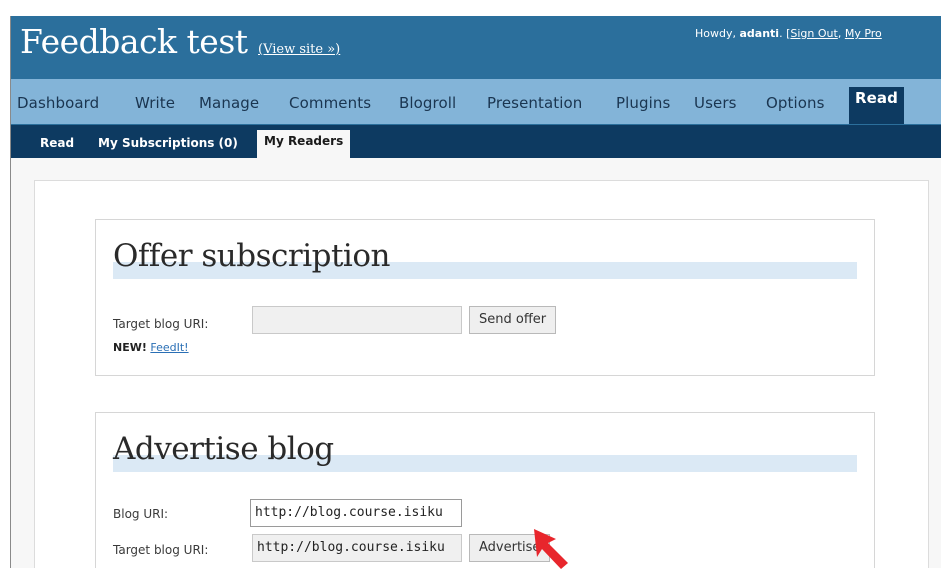  I want to click on my-profile-link: My Pro, so click(863, 33).